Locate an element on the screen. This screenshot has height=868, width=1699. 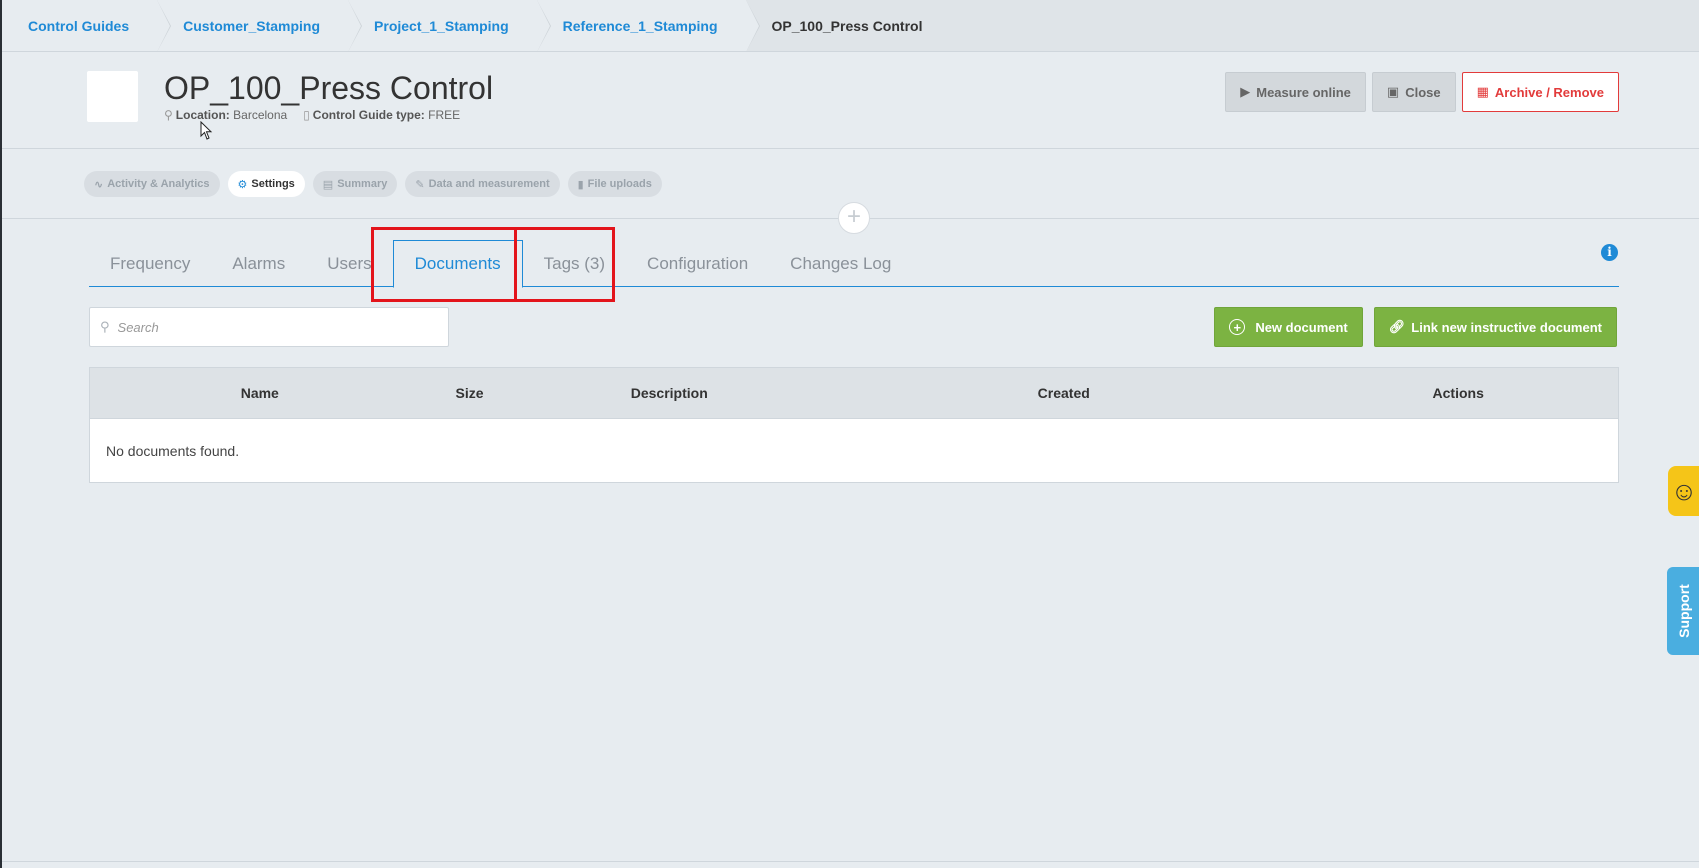
breadcrumb-control-guides: Control Guides is located at coordinates (87, 25).